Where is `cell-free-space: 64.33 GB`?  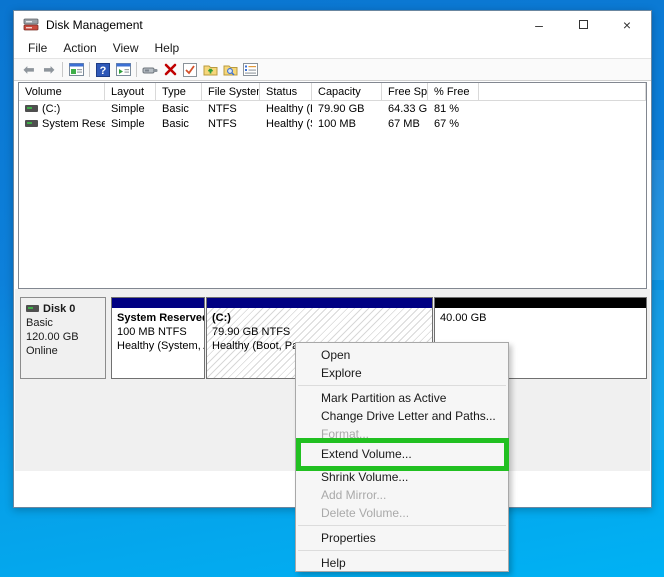
cell-free-space: 64.33 GB is located at coordinates (408, 108).